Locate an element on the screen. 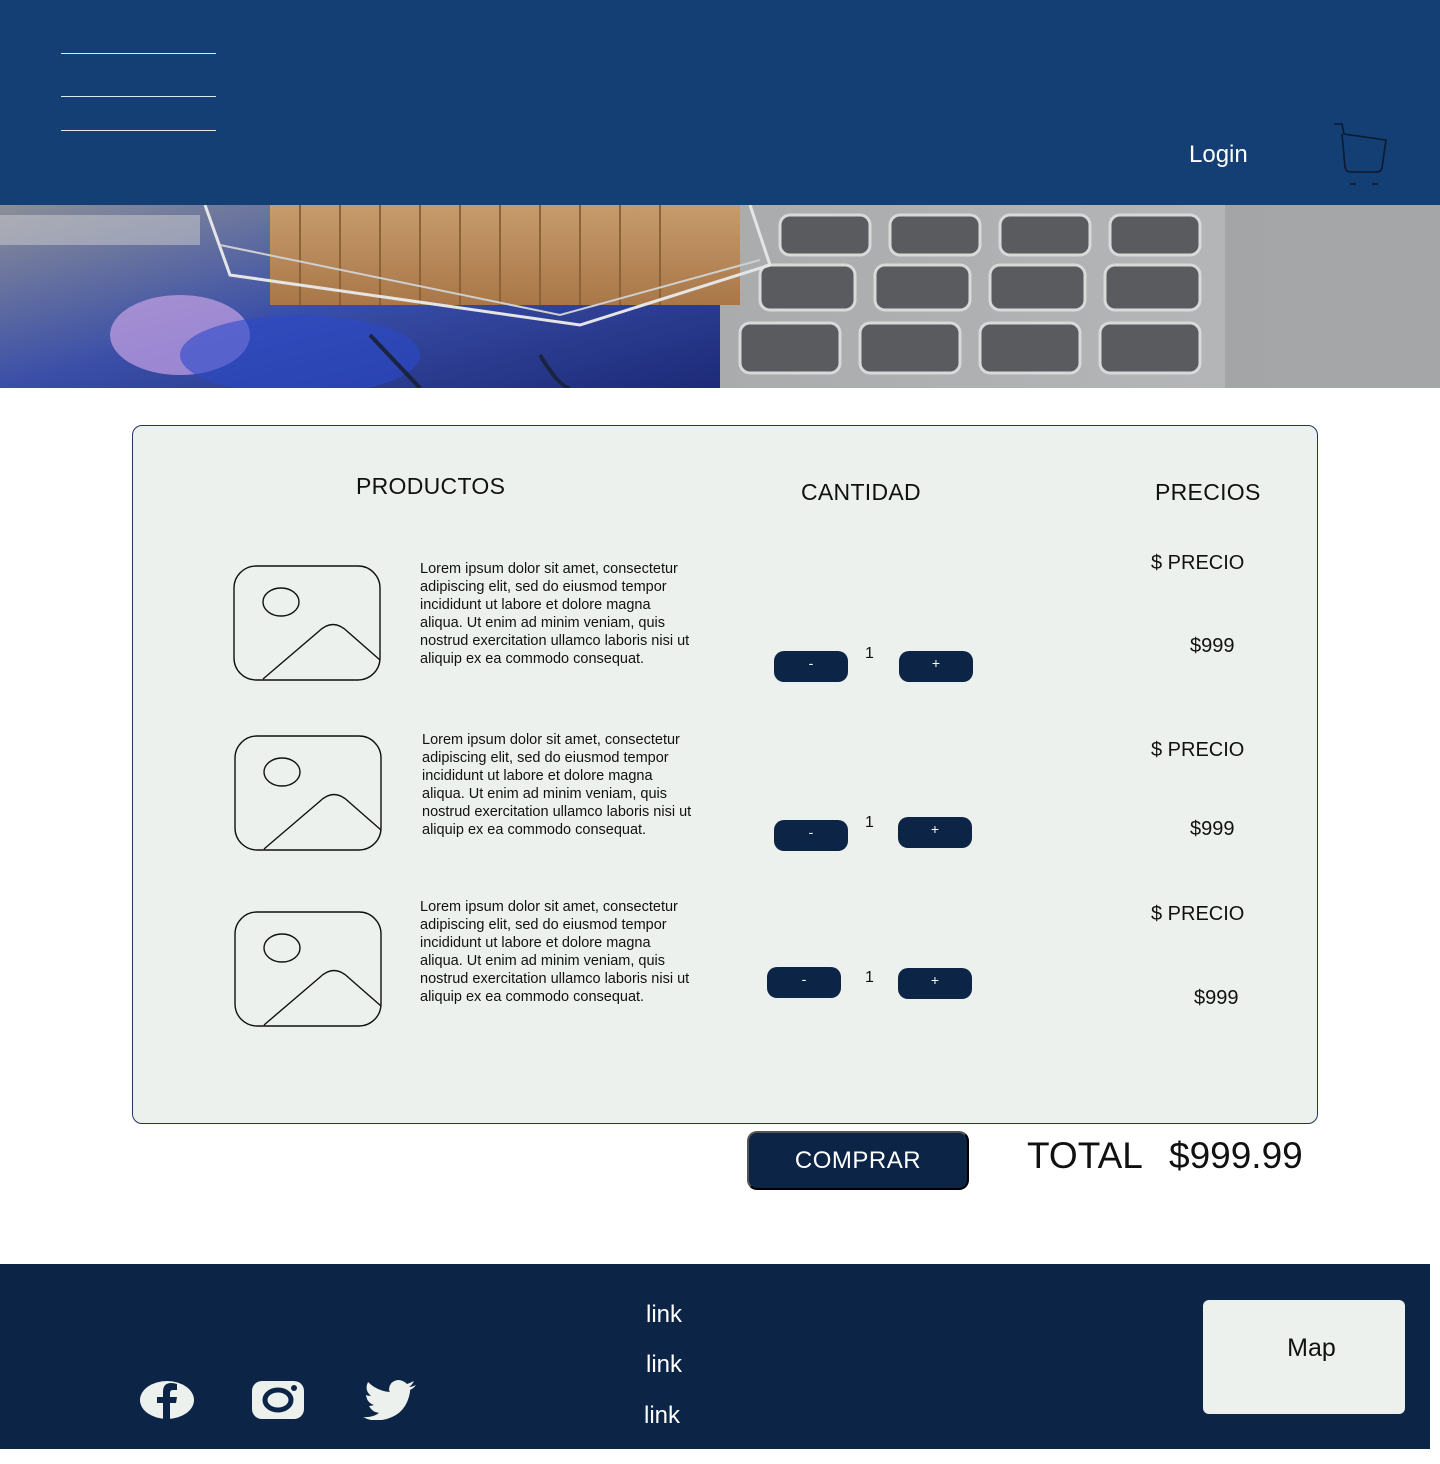  total-label: TOTAL is located at coordinates (1085, 1155).